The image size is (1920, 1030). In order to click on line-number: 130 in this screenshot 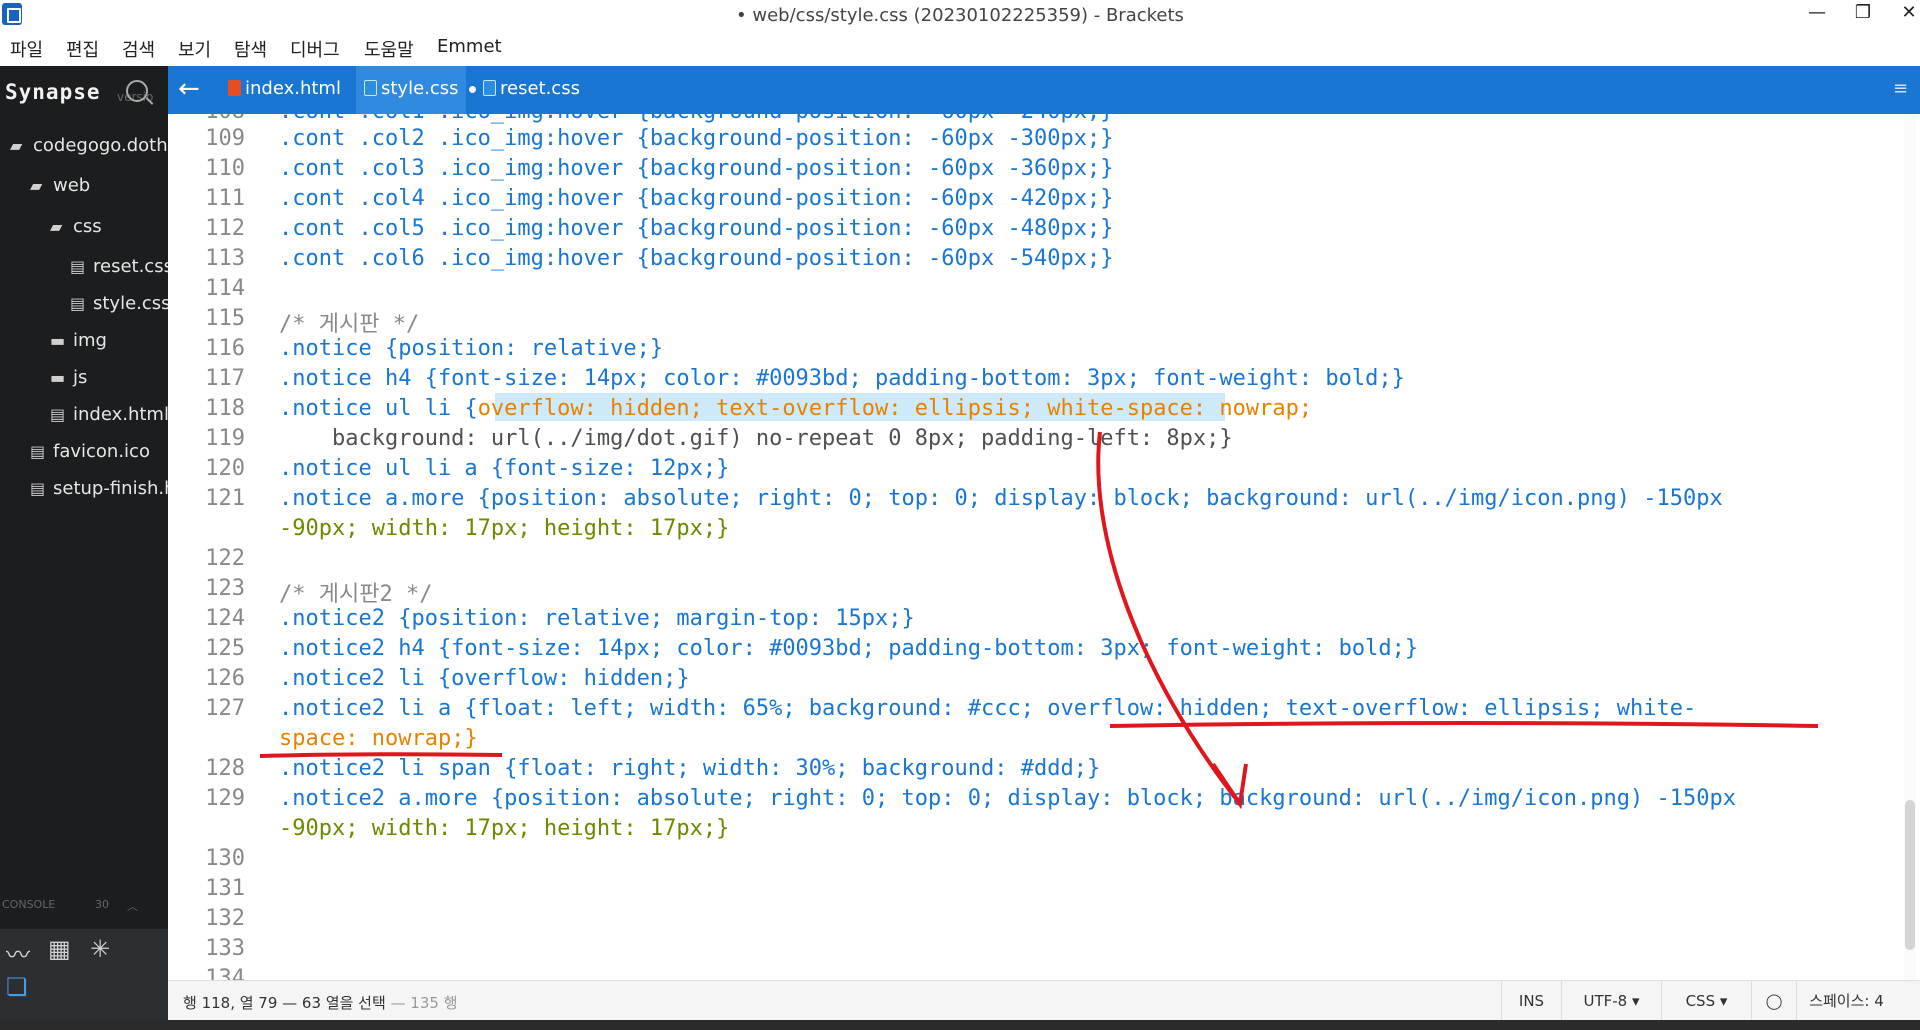, I will do `click(225, 858)`.